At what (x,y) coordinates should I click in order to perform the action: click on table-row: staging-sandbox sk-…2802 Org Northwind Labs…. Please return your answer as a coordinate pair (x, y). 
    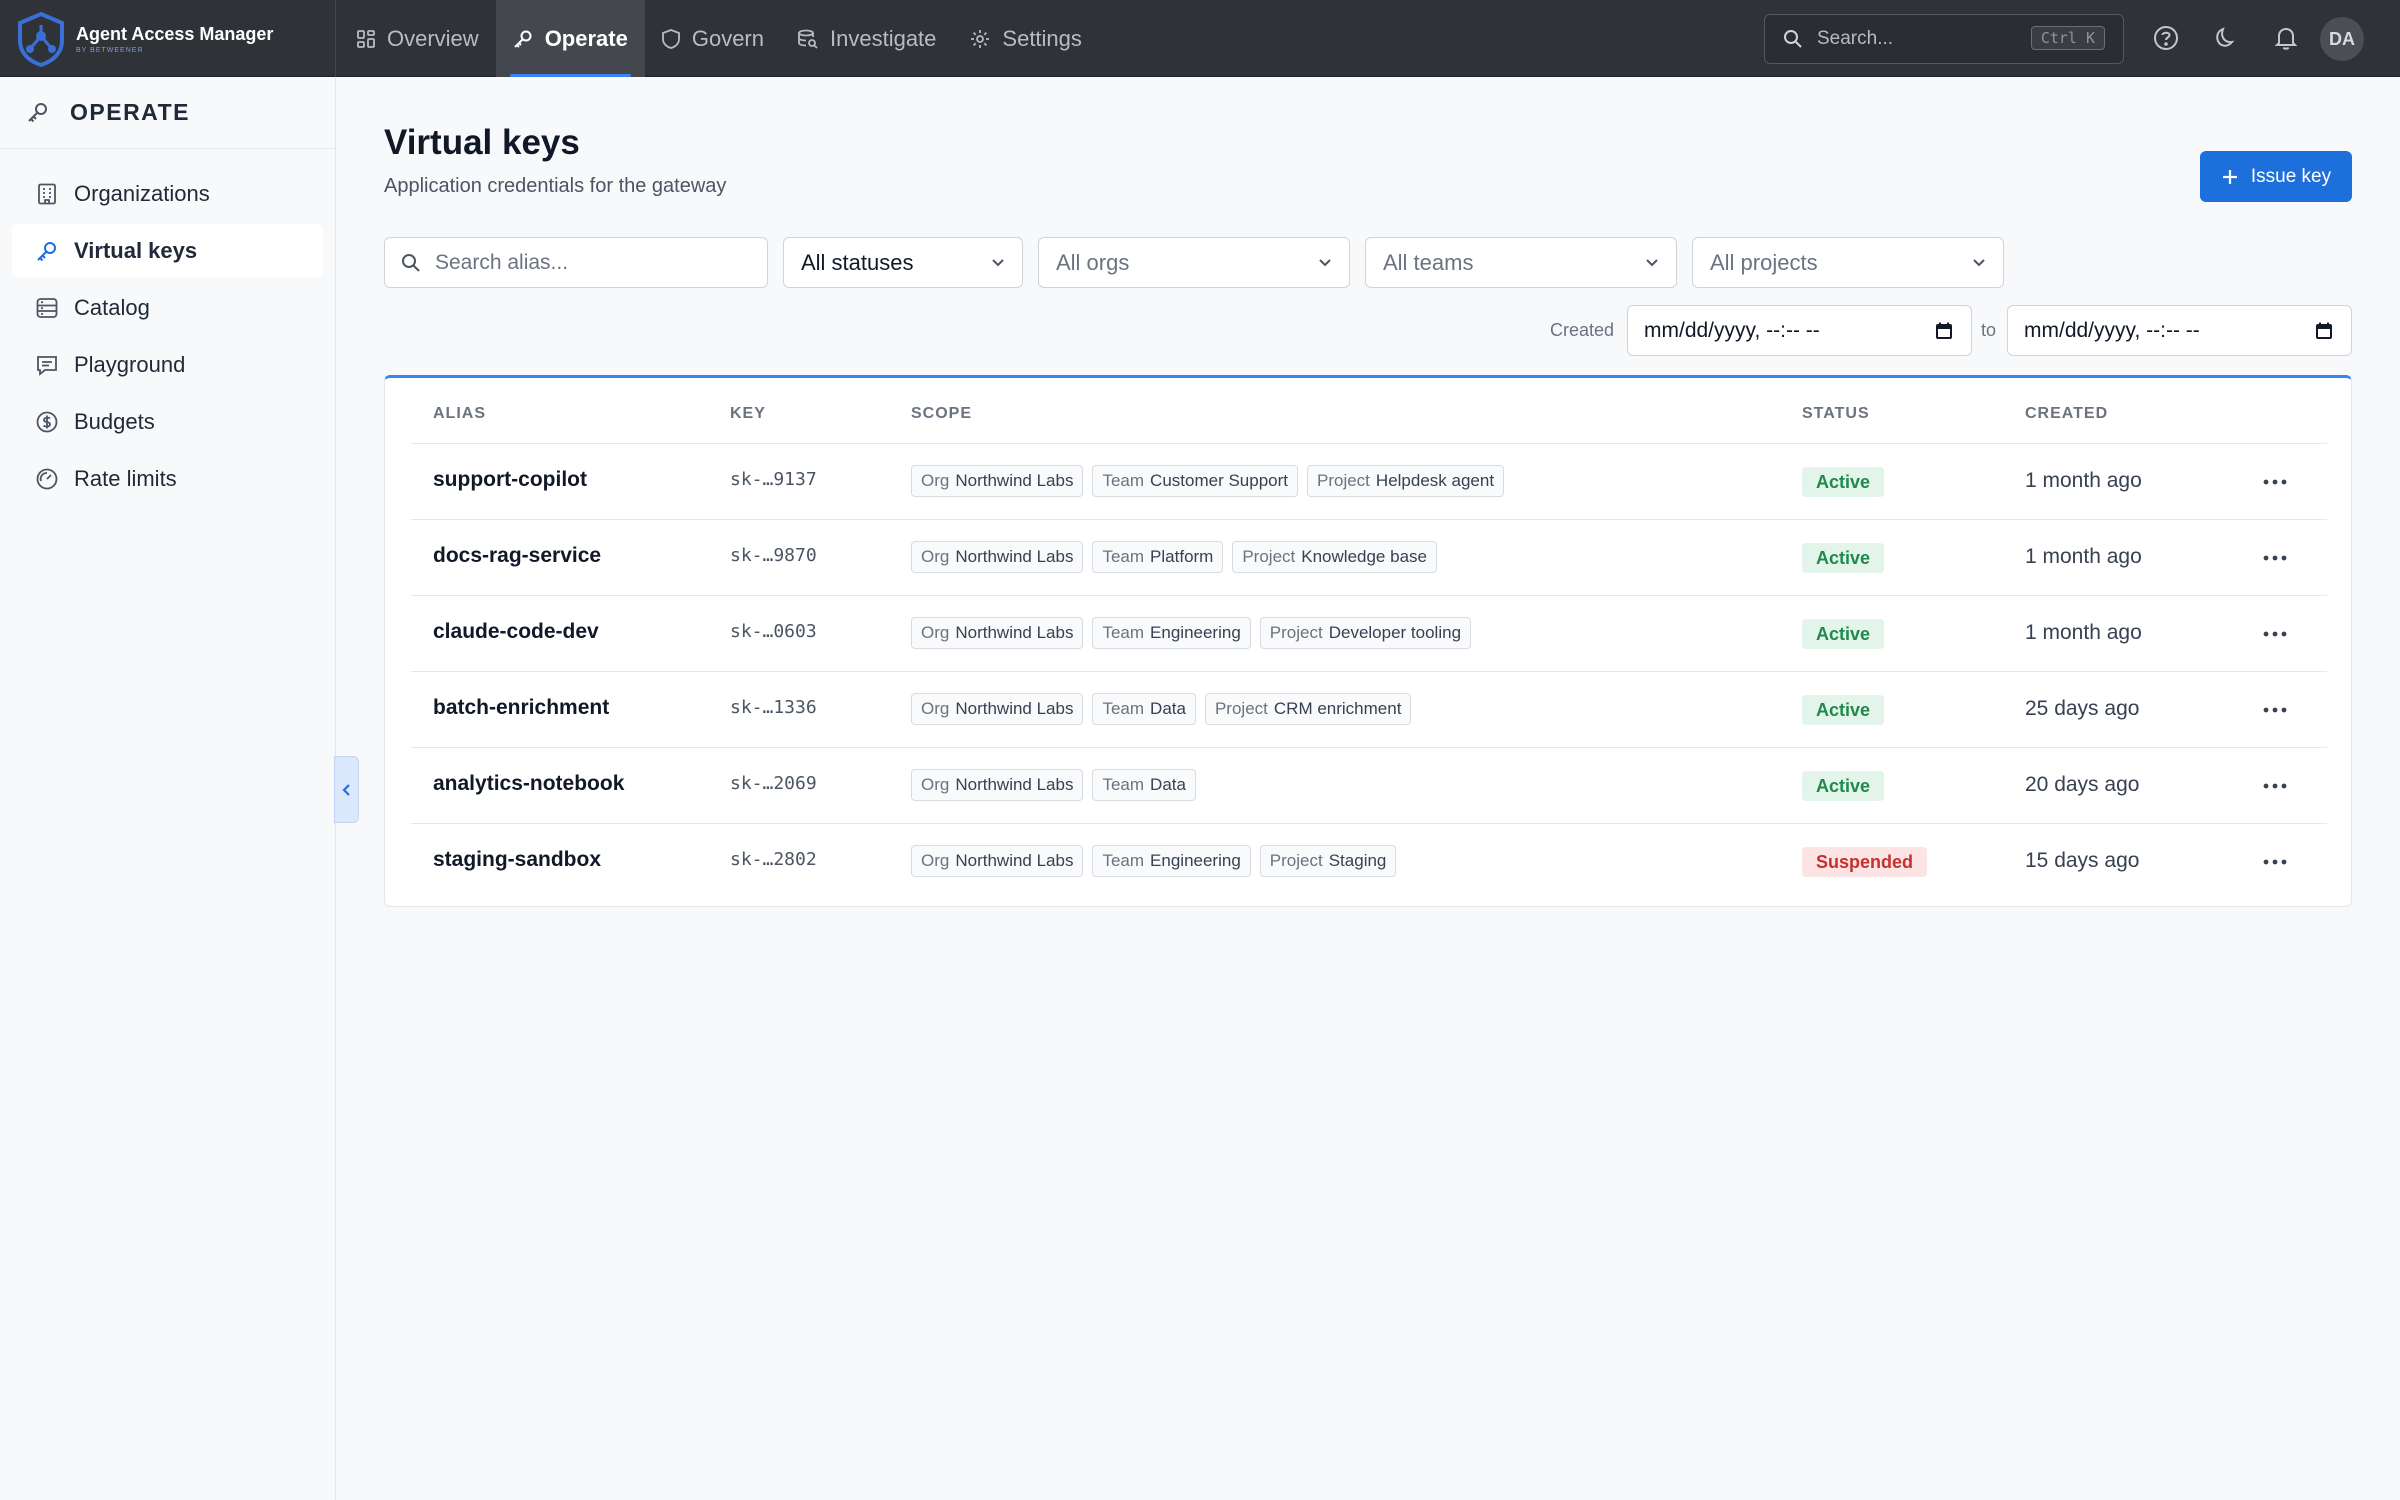
    Looking at the image, I should click on (1369, 862).